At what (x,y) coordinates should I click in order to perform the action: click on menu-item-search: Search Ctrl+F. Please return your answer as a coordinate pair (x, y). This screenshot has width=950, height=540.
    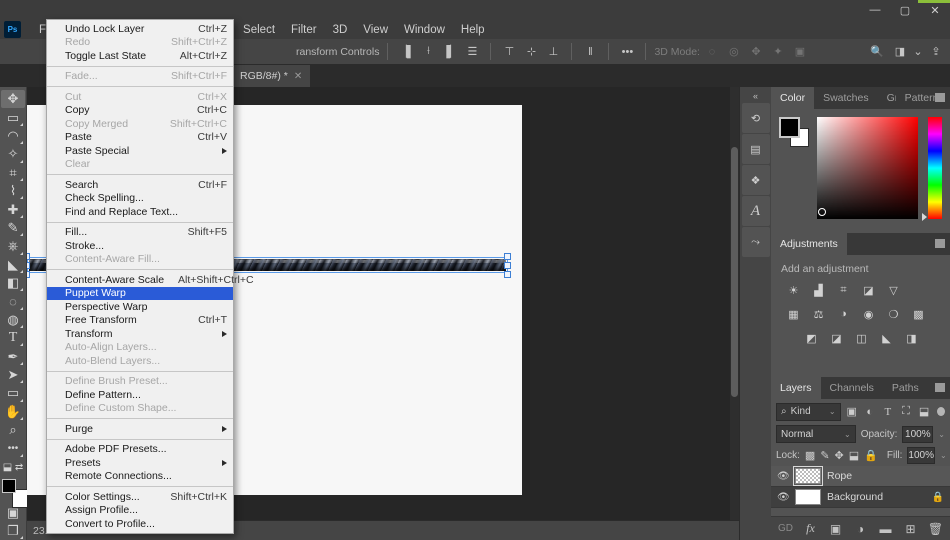
    Looking at the image, I should click on (140, 185).